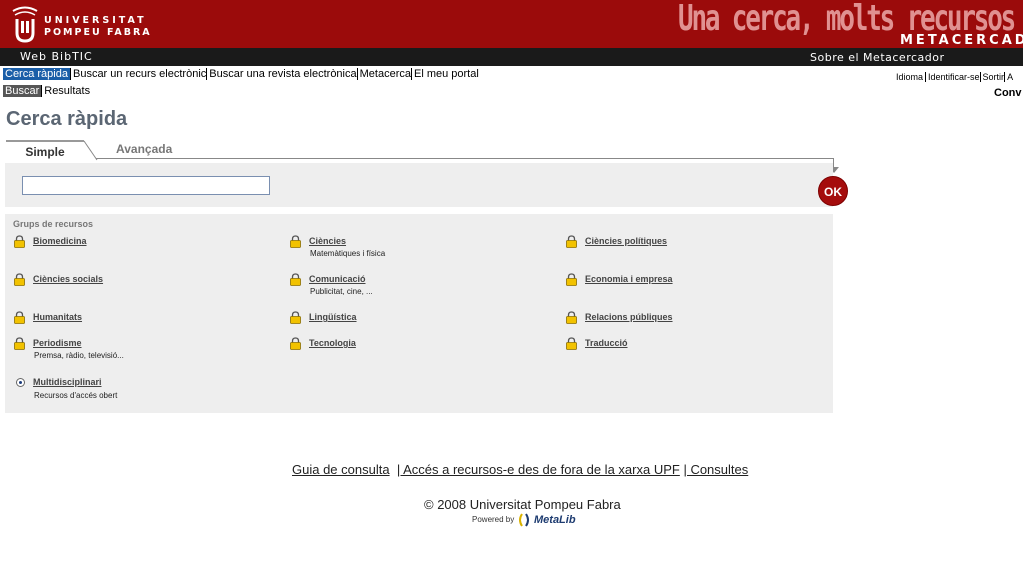  Describe the element at coordinates (992, 77) in the screenshot. I see `util-sortir: Sortir` at that location.